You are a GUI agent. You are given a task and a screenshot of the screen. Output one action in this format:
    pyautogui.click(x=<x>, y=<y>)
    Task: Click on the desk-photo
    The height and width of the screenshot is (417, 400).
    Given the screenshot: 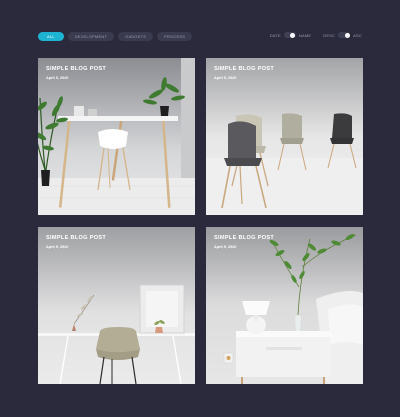 What is the action you would take?
    pyautogui.click(x=116, y=136)
    